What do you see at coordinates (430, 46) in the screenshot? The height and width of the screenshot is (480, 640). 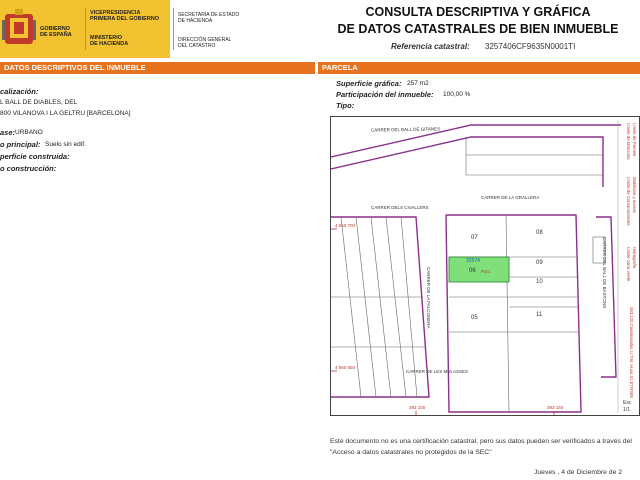 I see `ref-label: Referencia catastral:` at bounding box center [430, 46].